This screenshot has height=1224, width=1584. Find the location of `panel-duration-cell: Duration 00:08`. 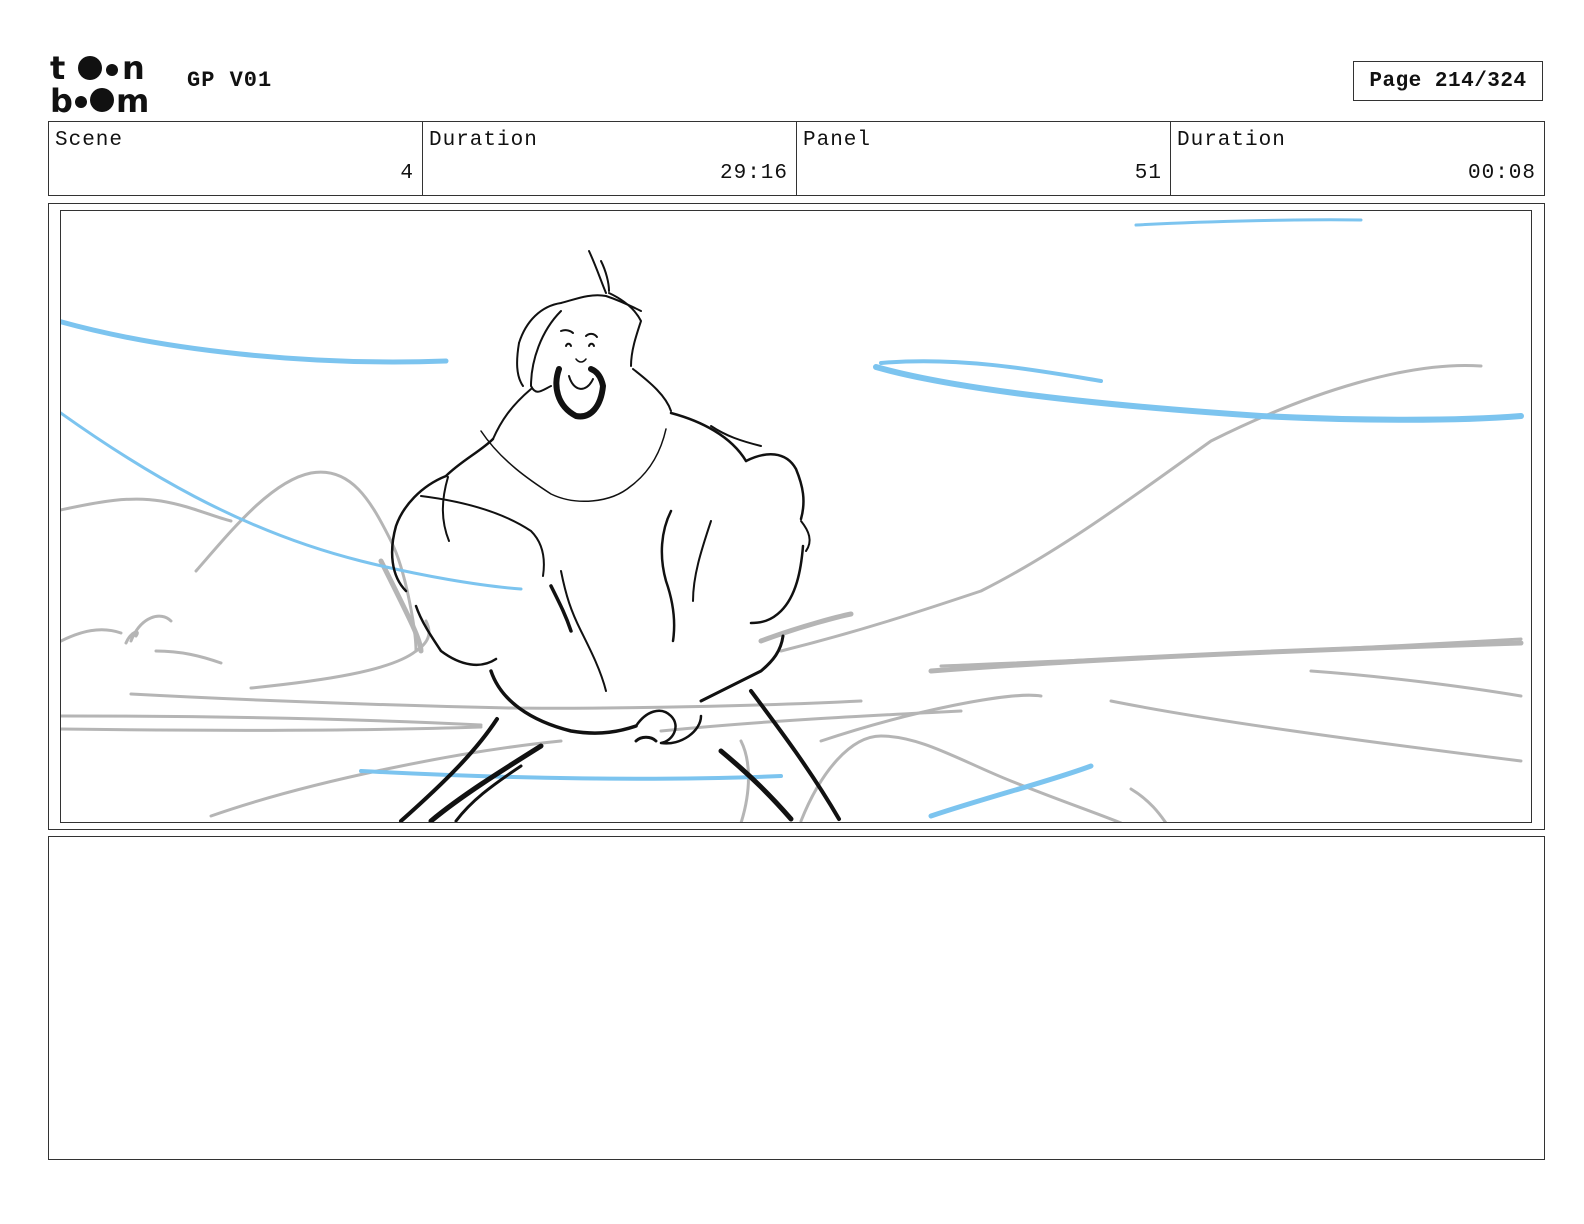

panel-duration-cell: Duration 00:08 is located at coordinates (1357, 158).